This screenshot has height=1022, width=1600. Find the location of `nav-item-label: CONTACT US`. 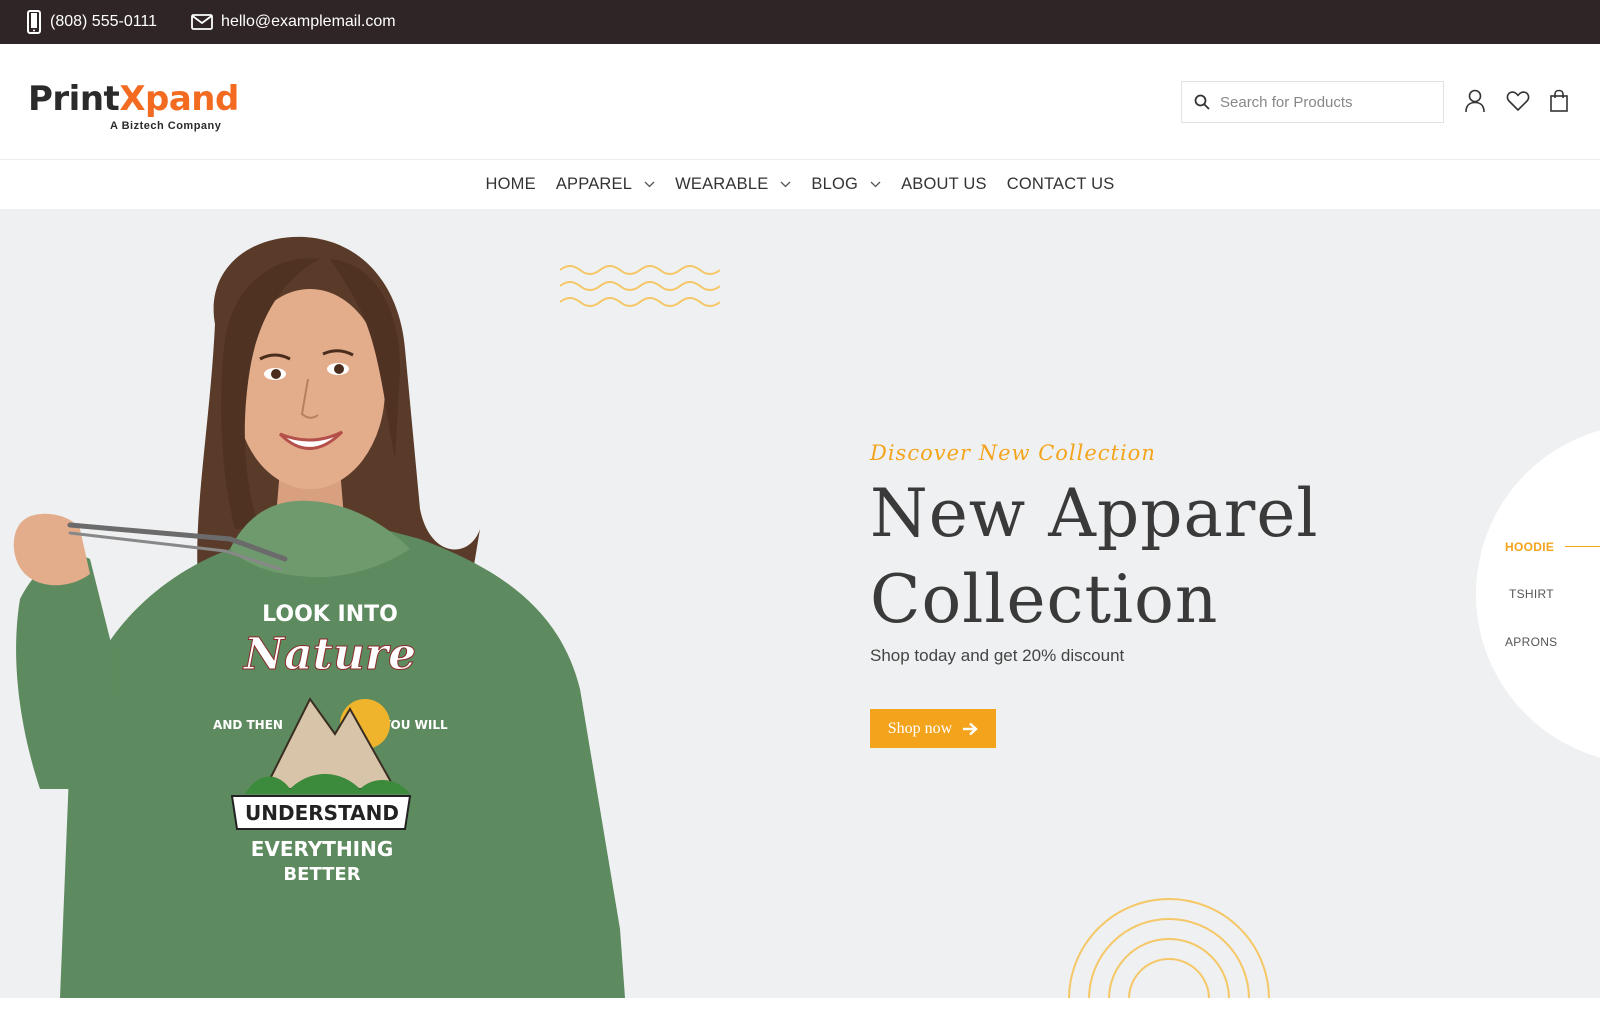

nav-item-label: CONTACT US is located at coordinates (1060, 184).